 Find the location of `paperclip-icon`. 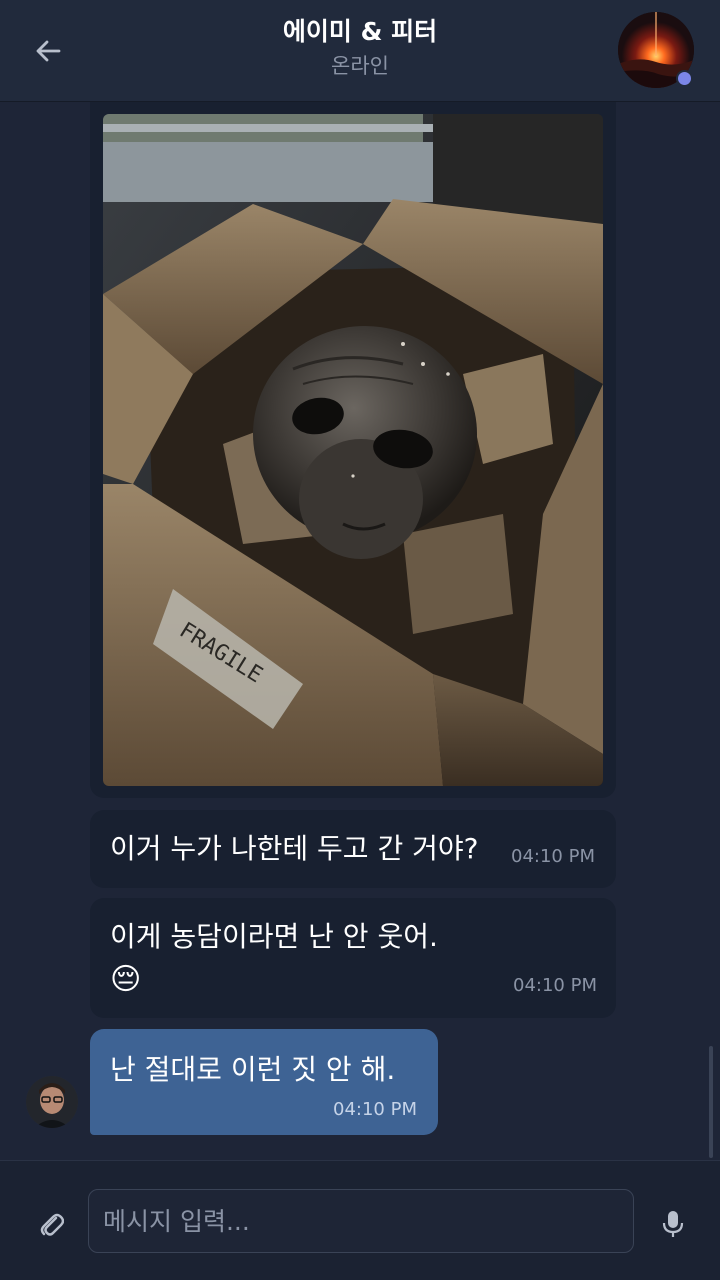

paperclip-icon is located at coordinates (52, 1224).